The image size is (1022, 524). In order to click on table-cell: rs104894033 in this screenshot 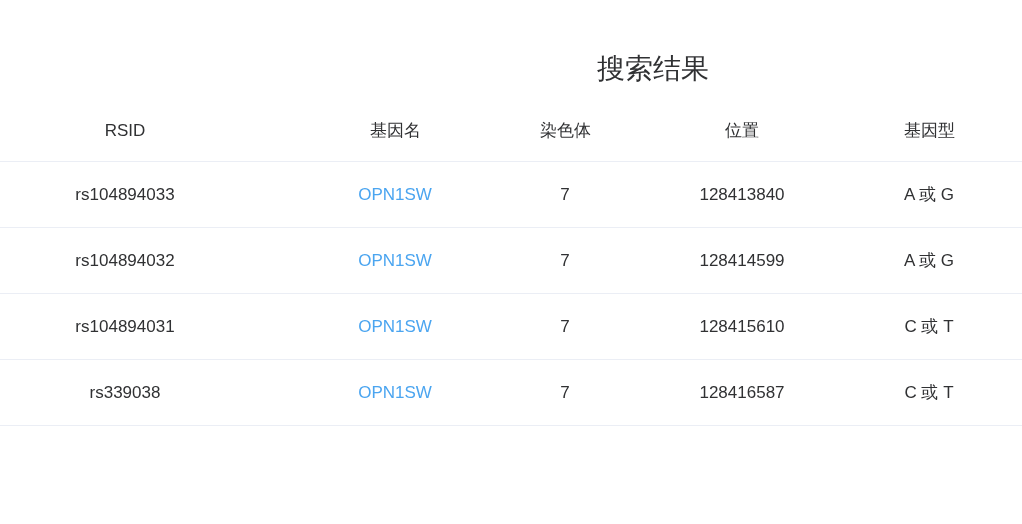, I will do `click(125, 194)`.